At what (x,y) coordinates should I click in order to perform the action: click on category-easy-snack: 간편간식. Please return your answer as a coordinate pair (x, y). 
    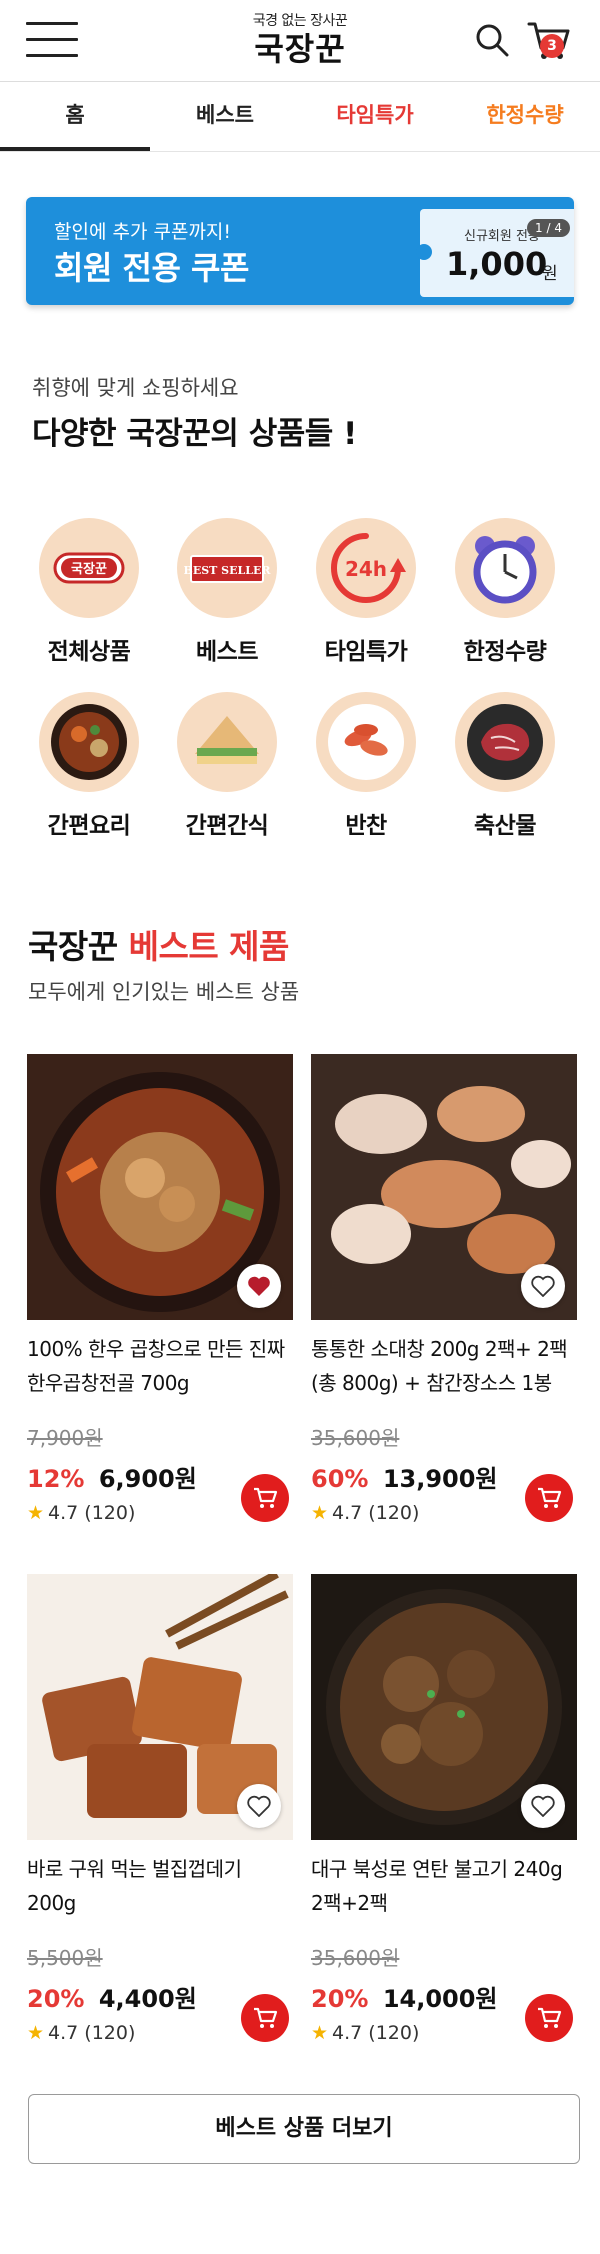
    Looking at the image, I should click on (227, 766).